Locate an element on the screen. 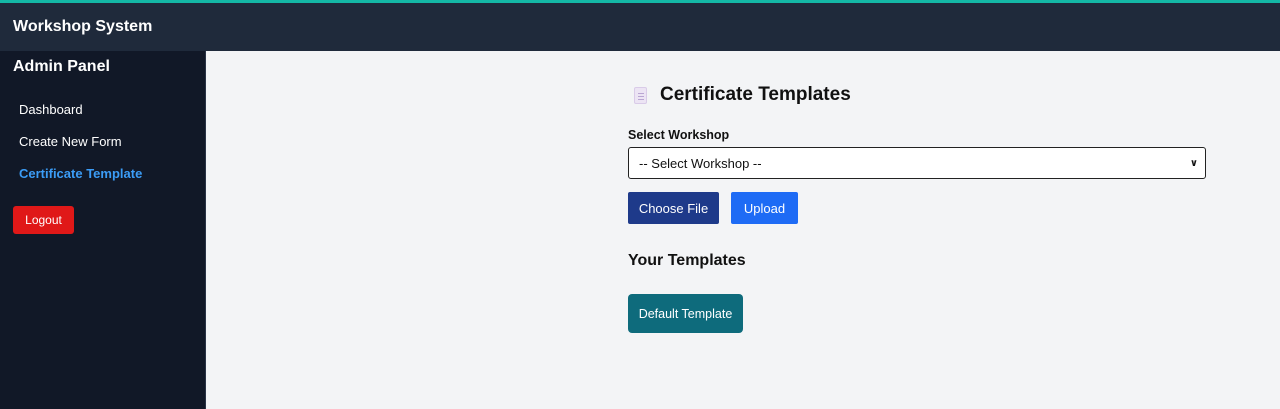 The height and width of the screenshot is (409, 1280). templates-heading: Your Templates is located at coordinates (687, 260).